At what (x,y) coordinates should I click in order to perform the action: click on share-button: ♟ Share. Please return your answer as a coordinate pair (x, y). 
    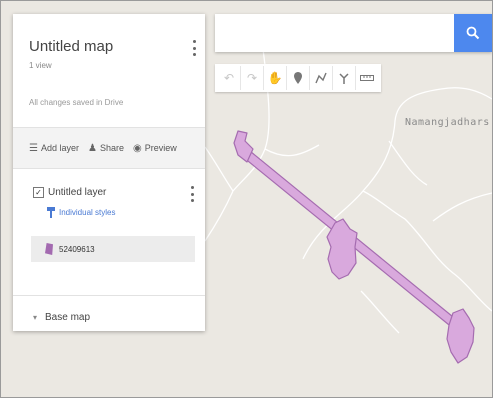
    Looking at the image, I should click on (106, 148).